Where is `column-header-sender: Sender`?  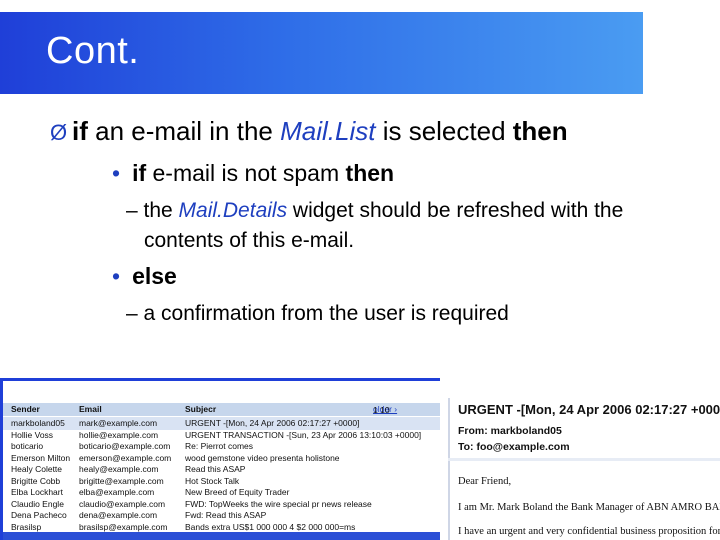
column-header-sender: Sender is located at coordinates (46, 409).